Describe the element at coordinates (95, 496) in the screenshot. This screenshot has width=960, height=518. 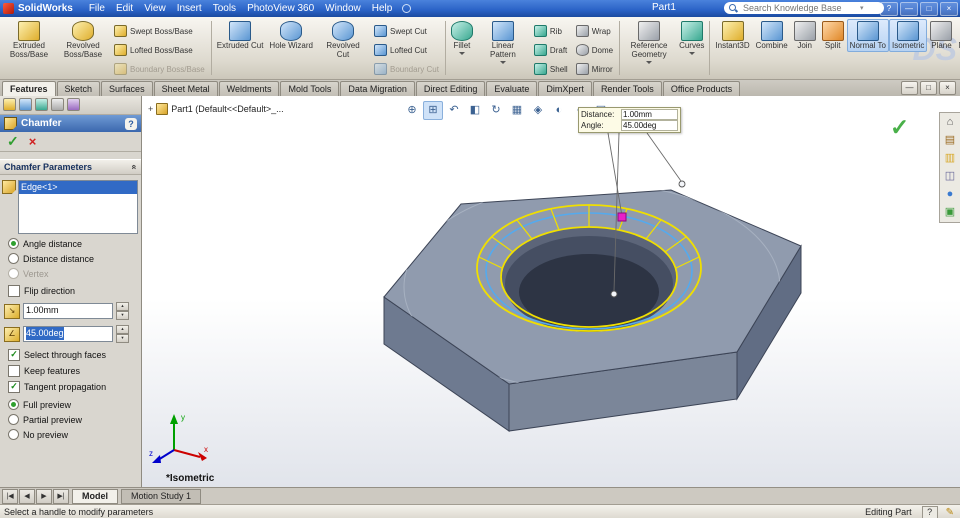
I see `model-tab: Model` at that location.